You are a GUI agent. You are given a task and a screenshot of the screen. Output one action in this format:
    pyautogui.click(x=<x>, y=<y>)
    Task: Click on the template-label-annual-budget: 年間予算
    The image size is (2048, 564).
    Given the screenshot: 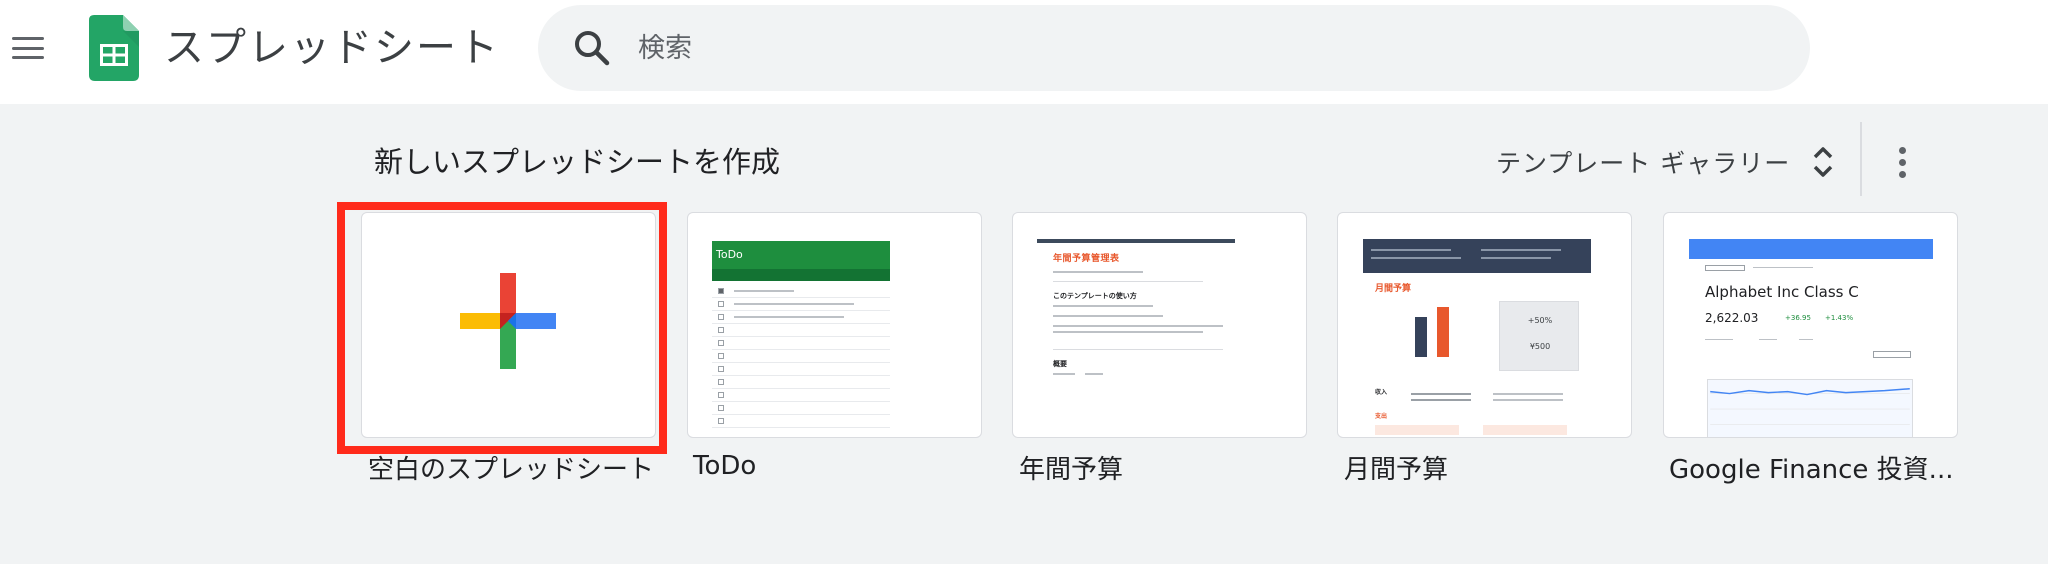 What is the action you would take?
    pyautogui.click(x=1071, y=470)
    